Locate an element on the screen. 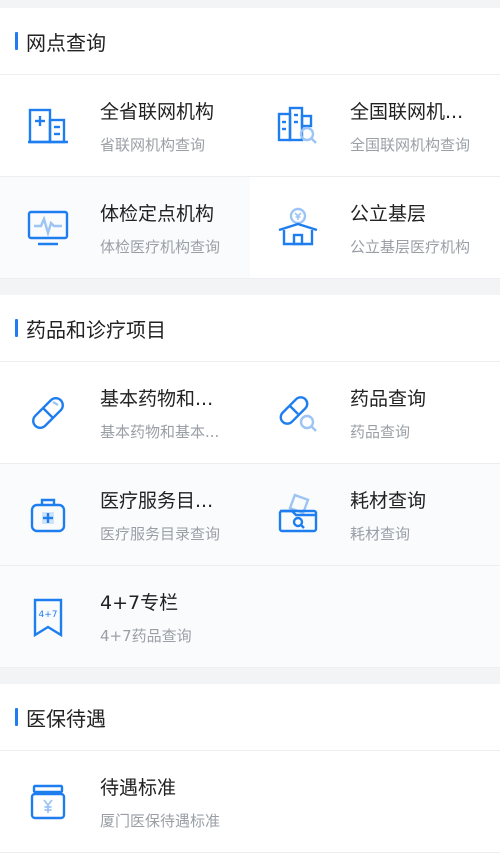  item-subtitle: 耗材查询 is located at coordinates (380, 533).